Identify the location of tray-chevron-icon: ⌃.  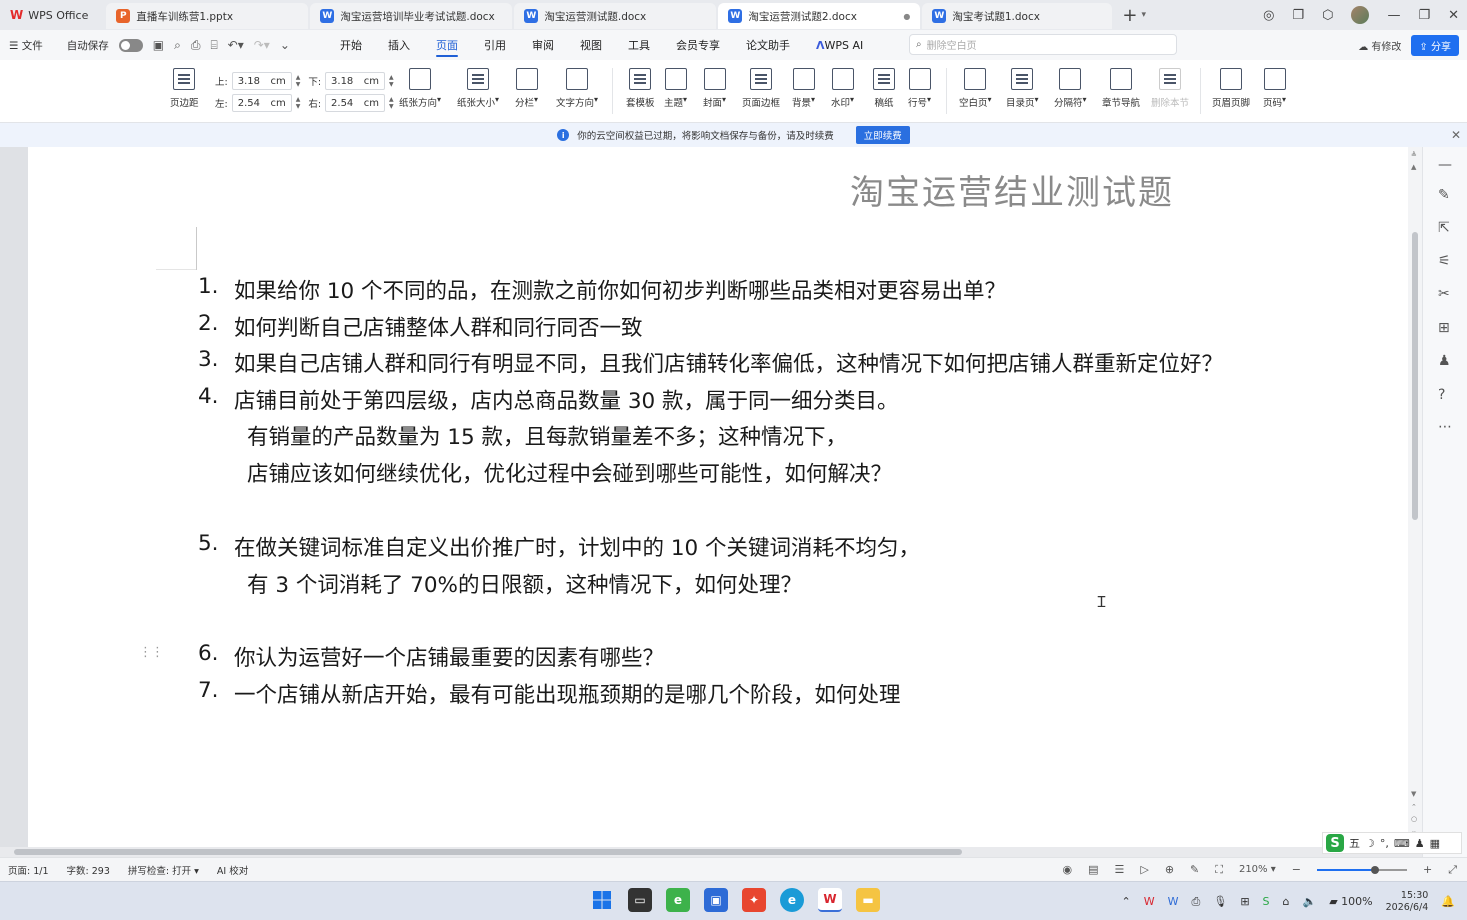
(1126, 901).